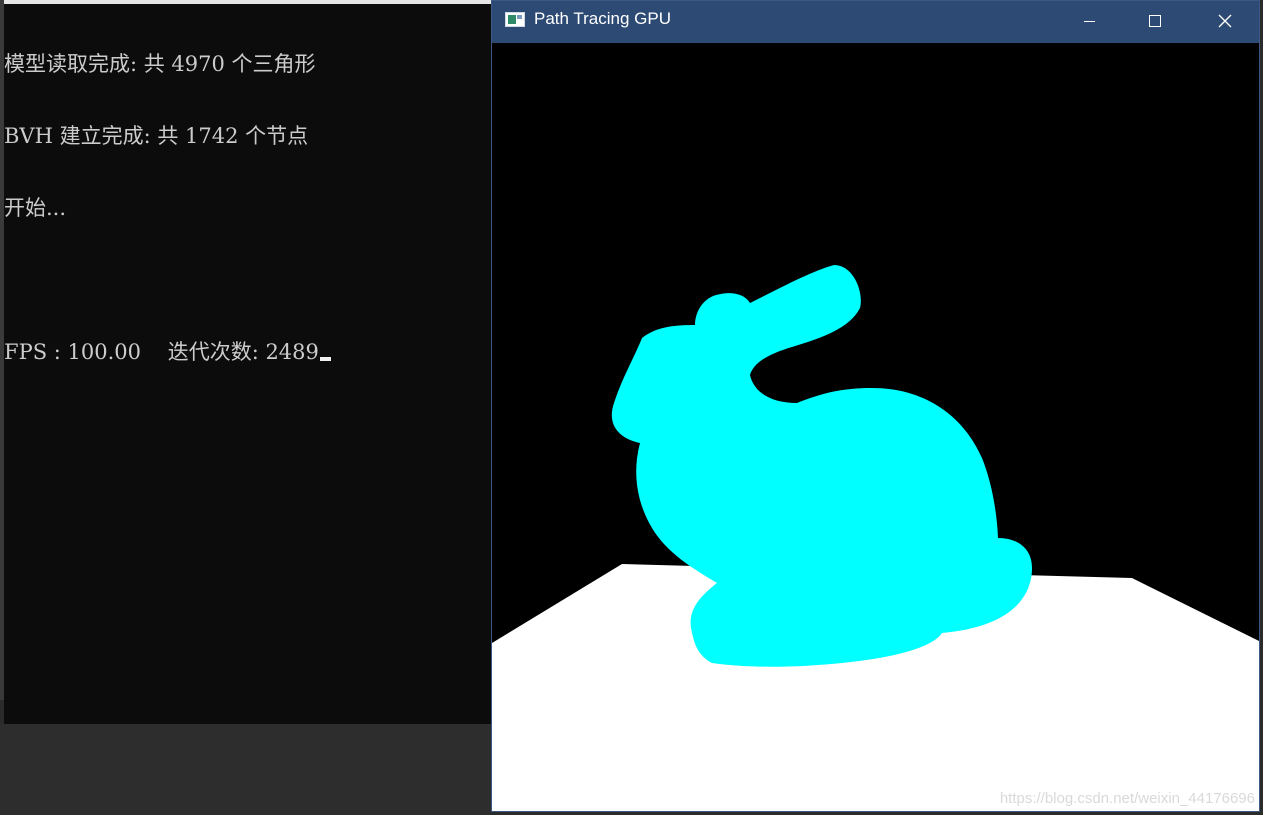 This screenshot has width=1263, height=815. What do you see at coordinates (246, 769) in the screenshot?
I see `desktop-background` at bounding box center [246, 769].